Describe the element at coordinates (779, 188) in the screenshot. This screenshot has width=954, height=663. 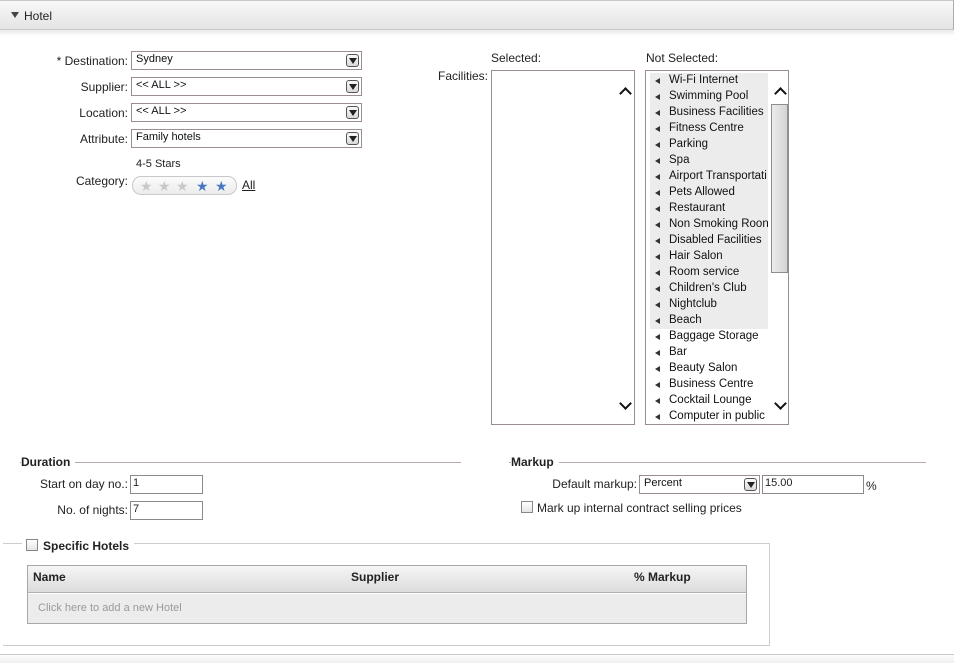
I see `scrollbar-thumb` at that location.